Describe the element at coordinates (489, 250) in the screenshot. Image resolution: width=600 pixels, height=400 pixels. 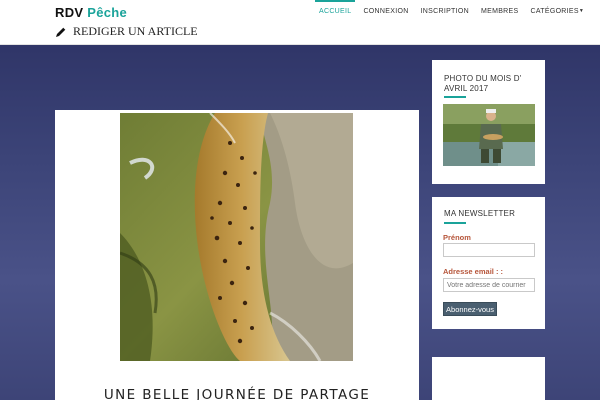
I see `firstname-input` at that location.